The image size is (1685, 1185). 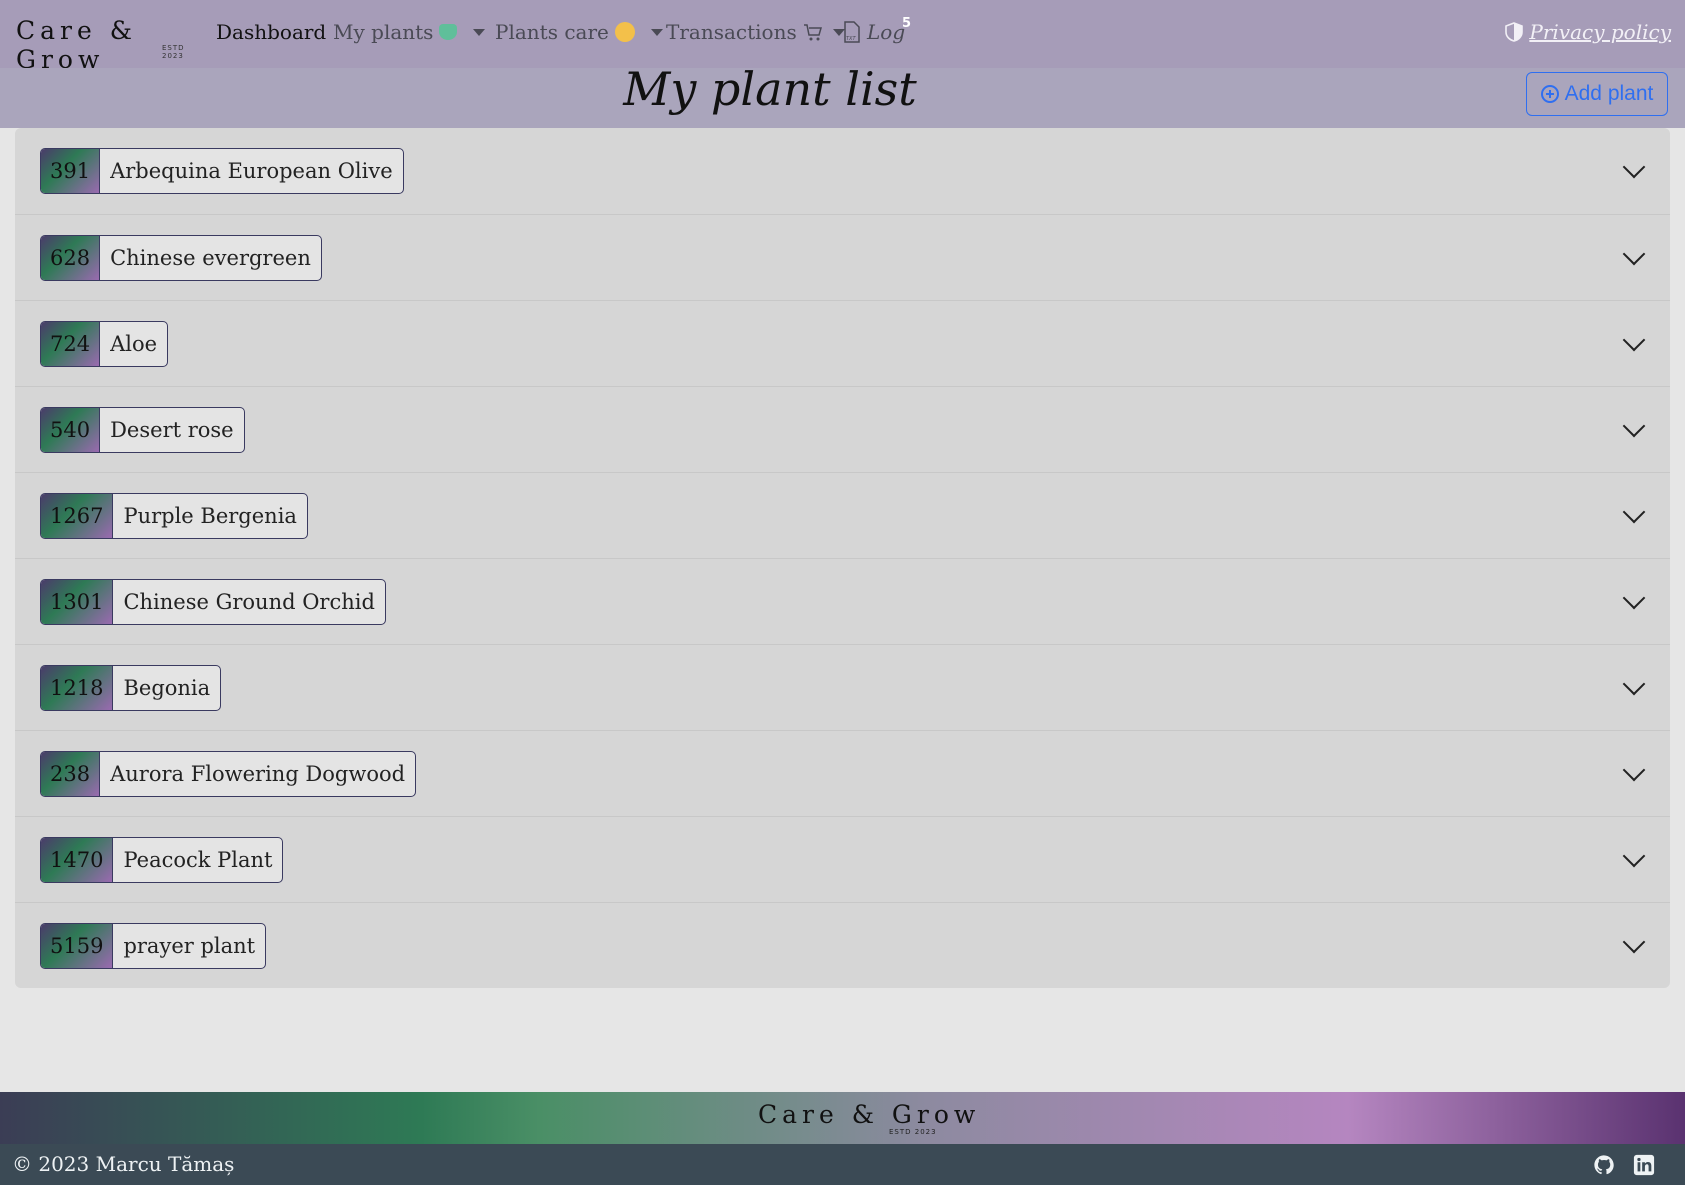 What do you see at coordinates (172, 430) in the screenshot?
I see `plant-name: Desert rose` at bounding box center [172, 430].